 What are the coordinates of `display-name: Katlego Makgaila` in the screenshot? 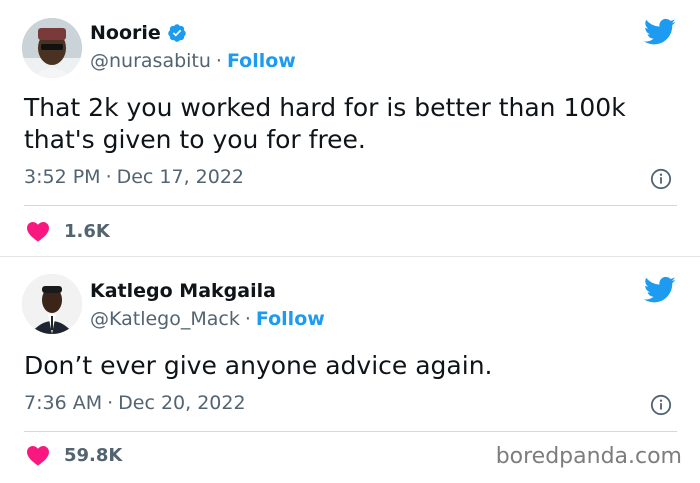 It's located at (183, 291).